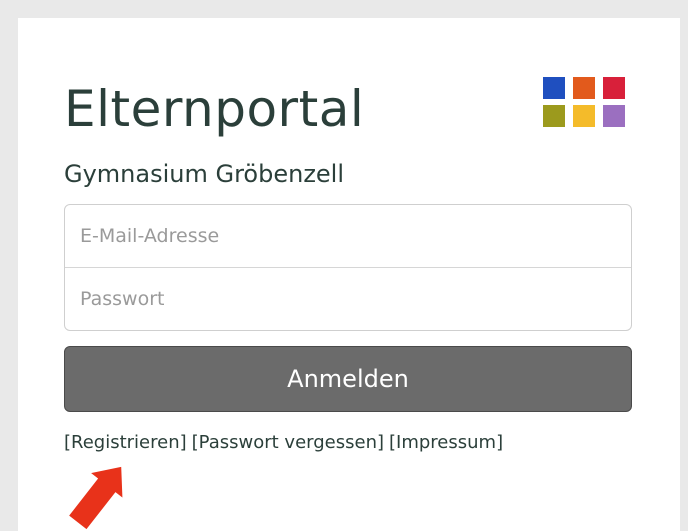 This screenshot has width=688, height=531. Describe the element at coordinates (214, 109) in the screenshot. I see `page-title: Elternportal` at that location.